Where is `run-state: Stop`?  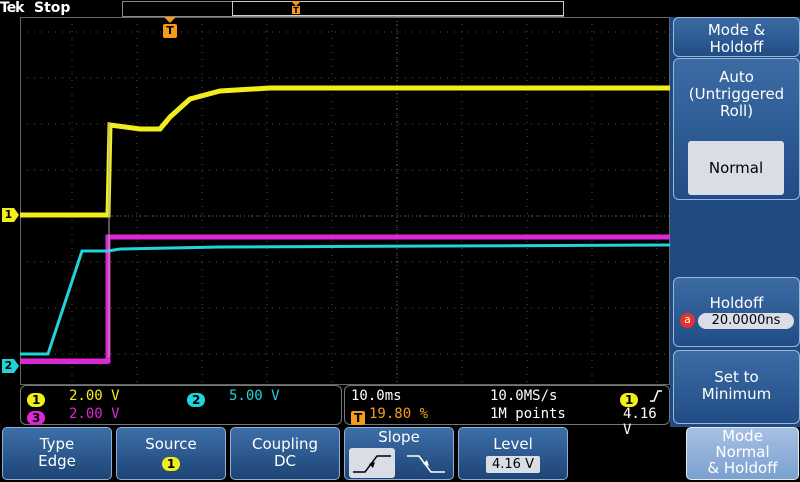 run-state: Stop is located at coordinates (52, 8).